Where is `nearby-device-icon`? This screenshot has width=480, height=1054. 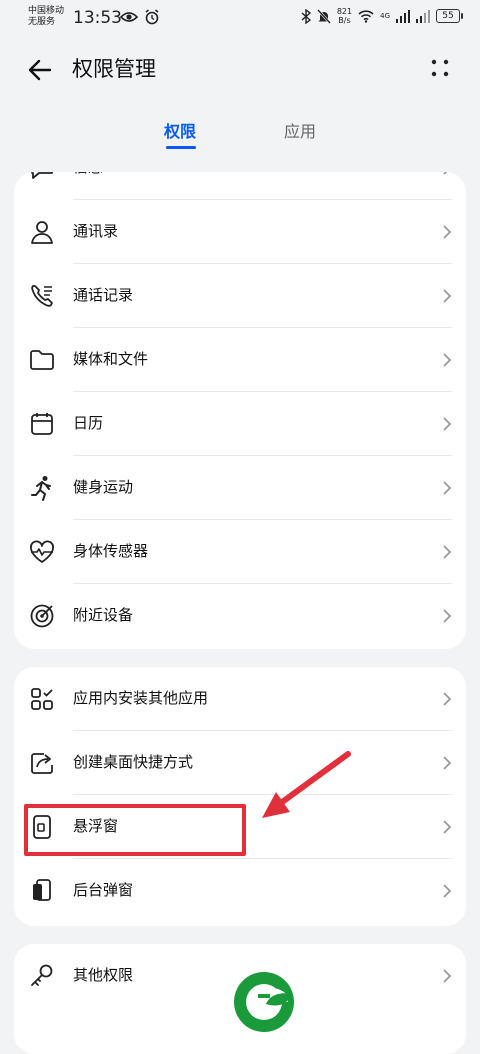 nearby-device-icon is located at coordinates (42, 616).